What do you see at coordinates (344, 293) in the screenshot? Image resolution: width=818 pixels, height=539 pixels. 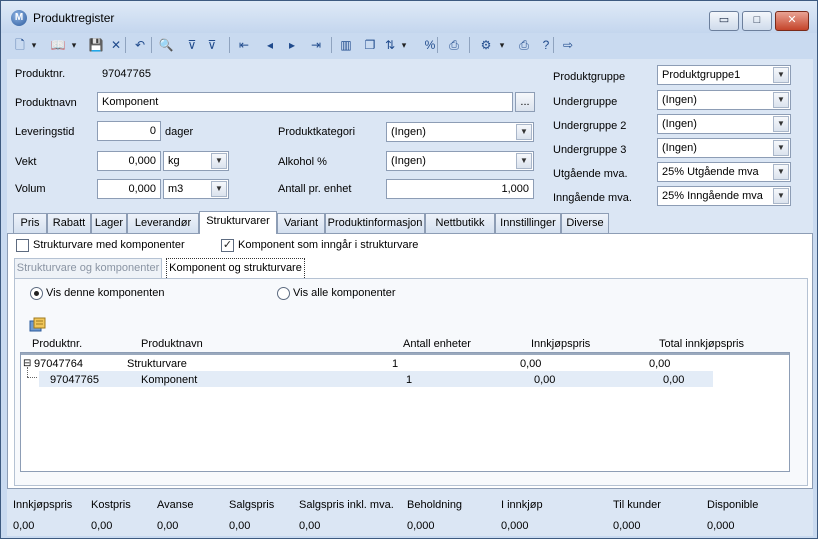 I see `show-all-components-label: Vis alle komponenter` at bounding box center [344, 293].